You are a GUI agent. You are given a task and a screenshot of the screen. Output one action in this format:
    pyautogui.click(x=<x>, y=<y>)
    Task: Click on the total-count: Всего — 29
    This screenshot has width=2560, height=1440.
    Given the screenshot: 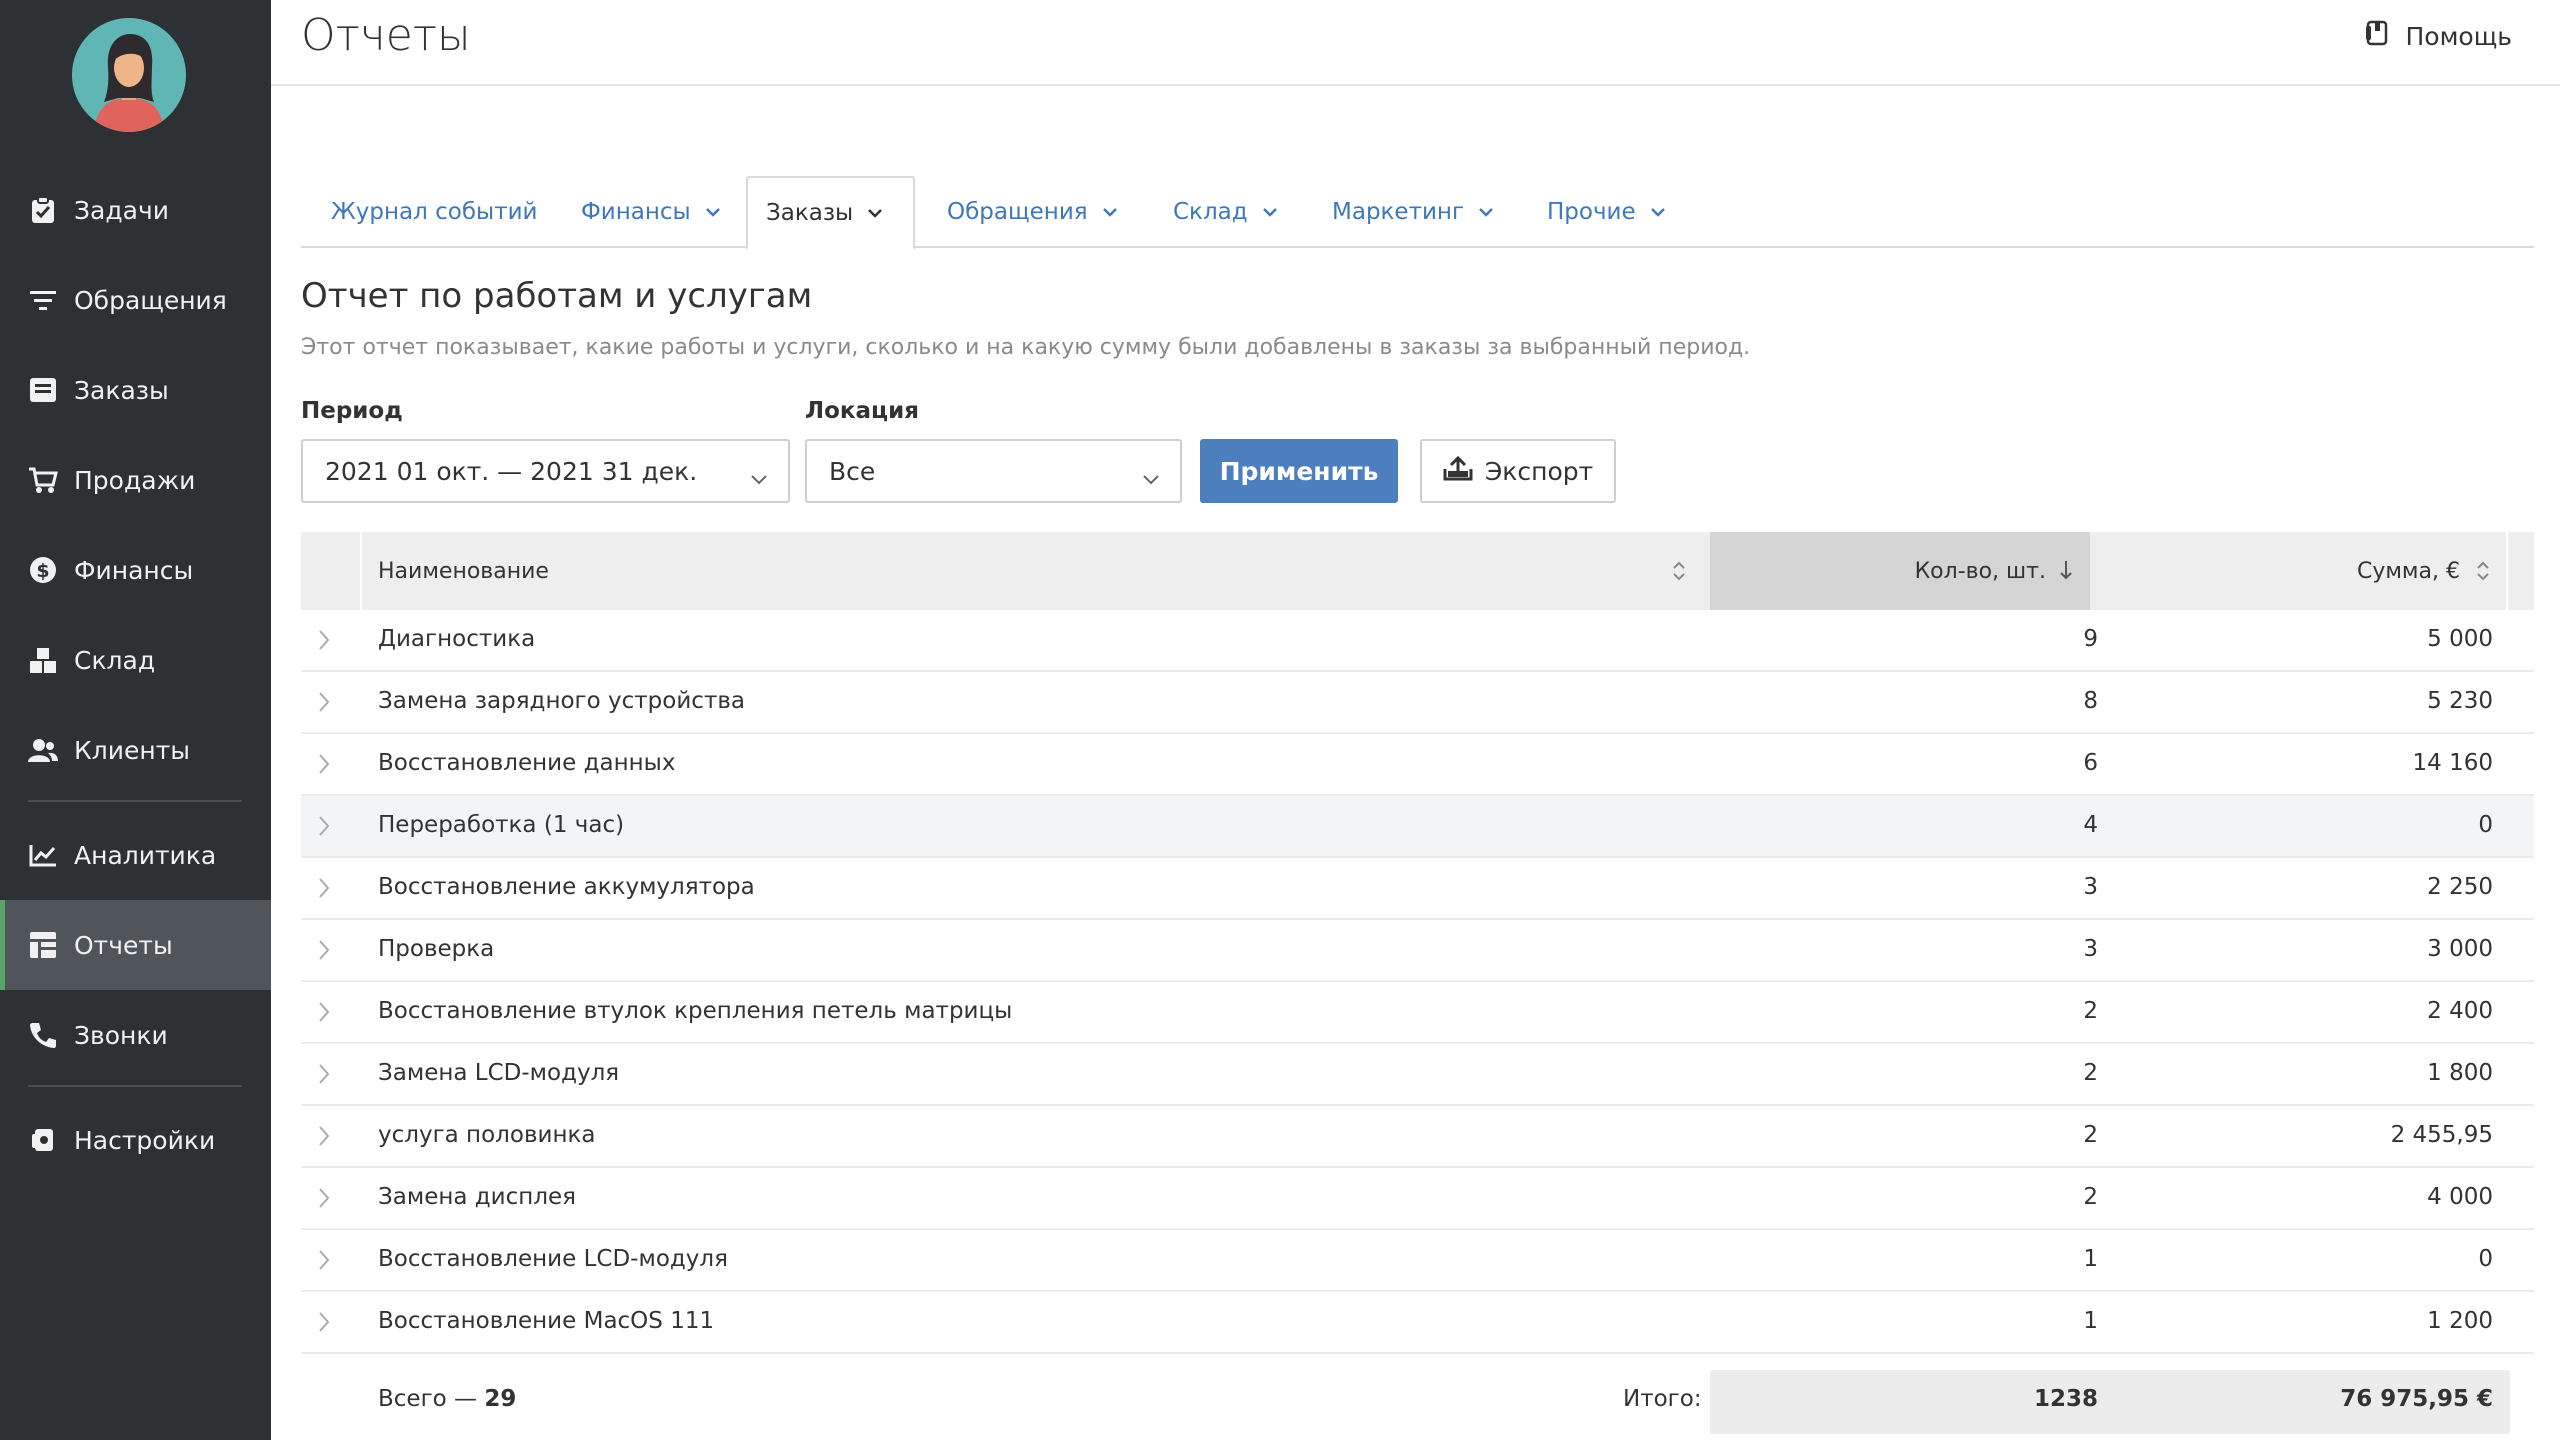 What is the action you would take?
    pyautogui.click(x=447, y=1399)
    